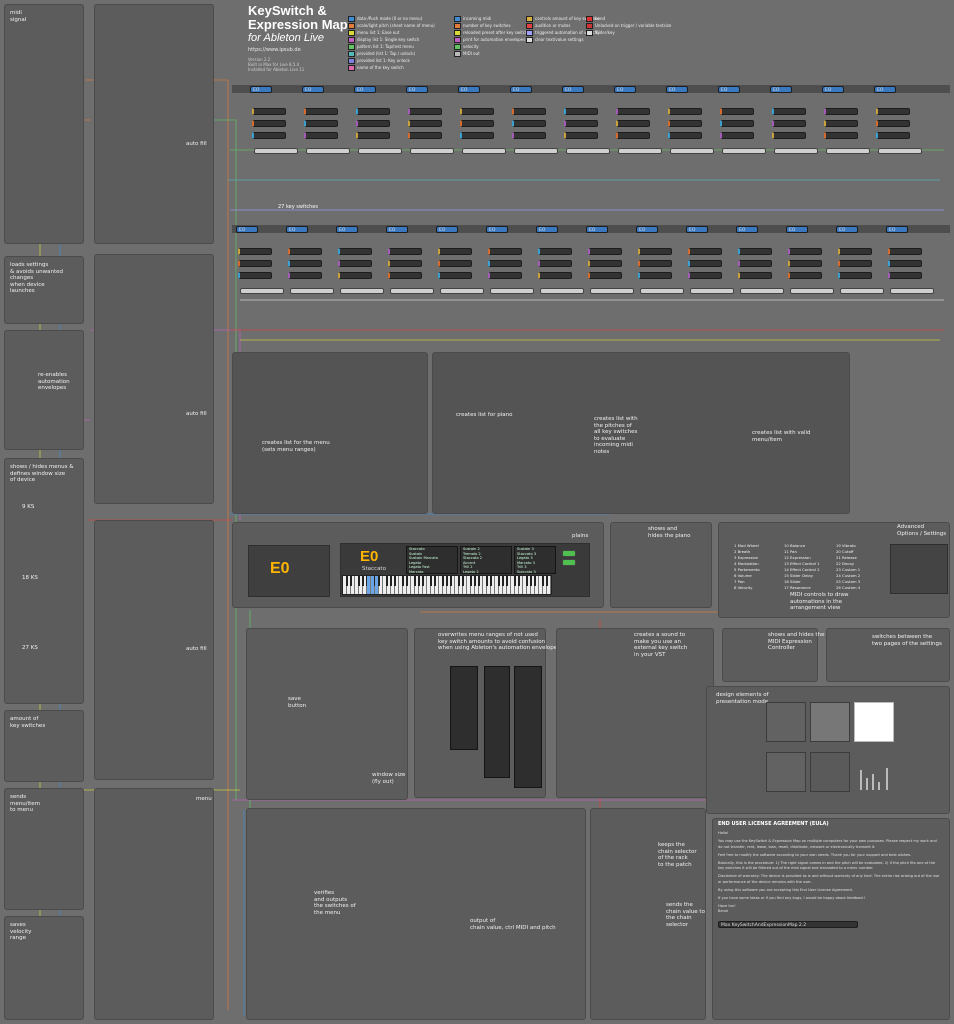 The height and width of the screenshot is (1024, 954). What do you see at coordinates (848, 575) in the screenshot?
I see `settings-item: 24 Custom 2` at bounding box center [848, 575].